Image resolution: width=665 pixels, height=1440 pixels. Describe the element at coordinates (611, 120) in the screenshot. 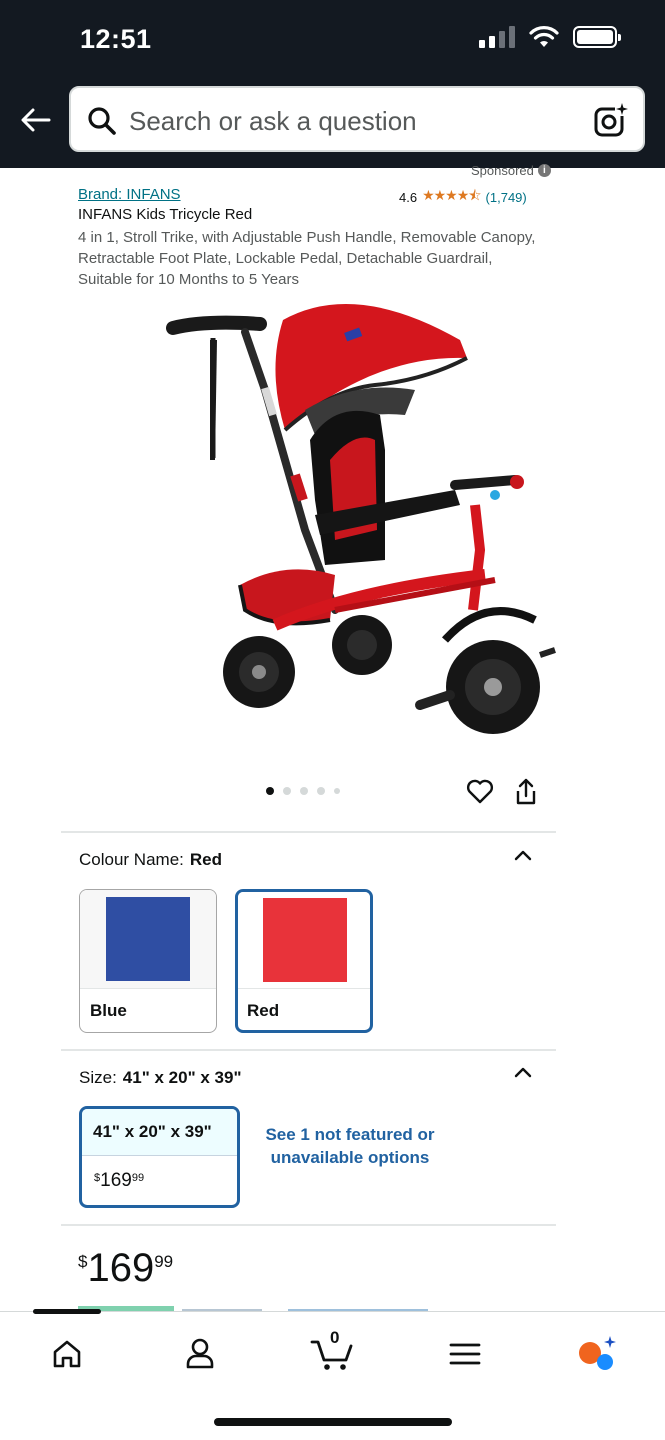

I see `camera-lens-icon` at that location.